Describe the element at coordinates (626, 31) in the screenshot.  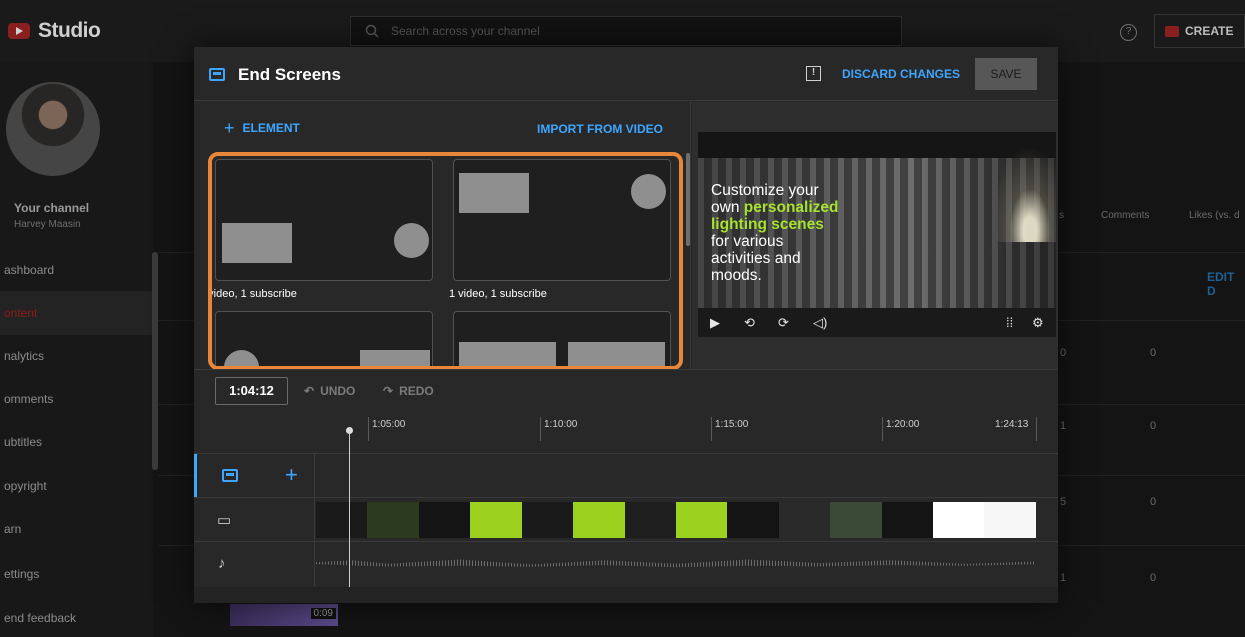
I see `search-input: Search across your channel` at that location.